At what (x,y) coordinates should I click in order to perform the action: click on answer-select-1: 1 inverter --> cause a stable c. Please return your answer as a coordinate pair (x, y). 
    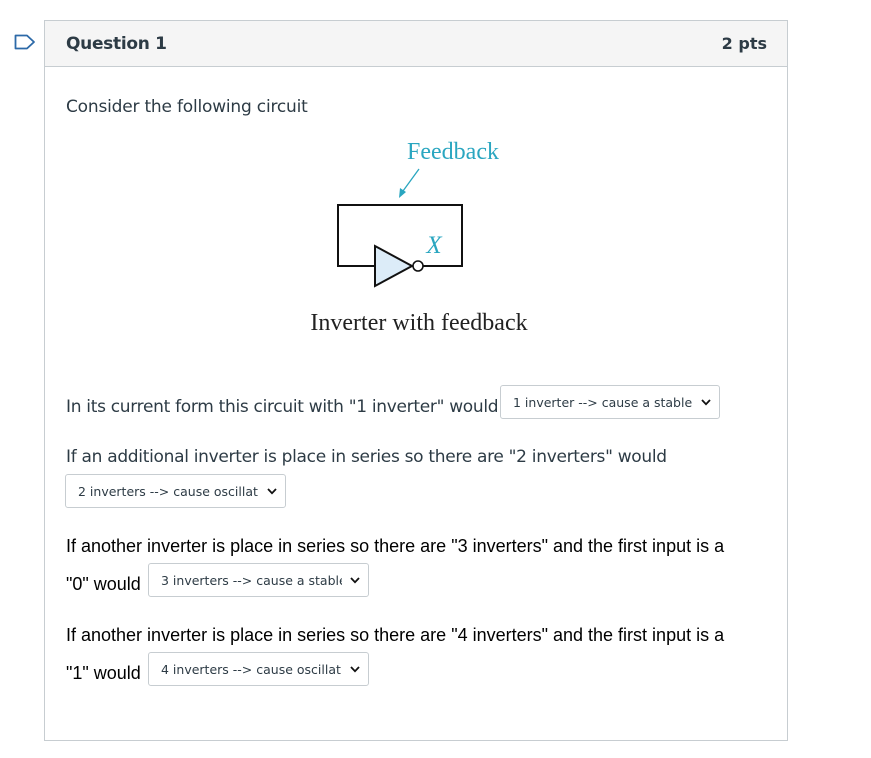
    Looking at the image, I should click on (610, 402).